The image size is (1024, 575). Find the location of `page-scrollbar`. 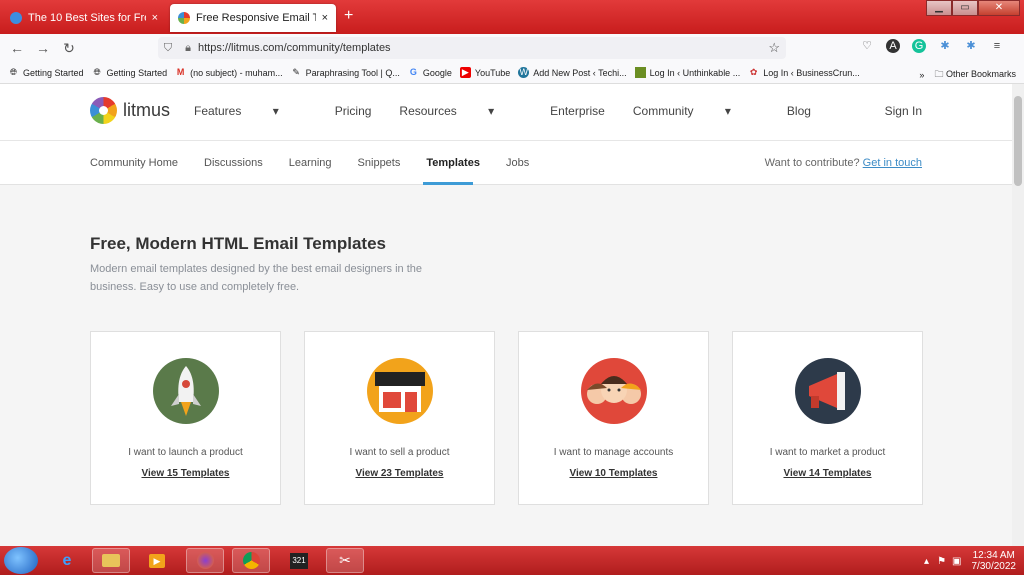

page-scrollbar is located at coordinates (1018, 315).